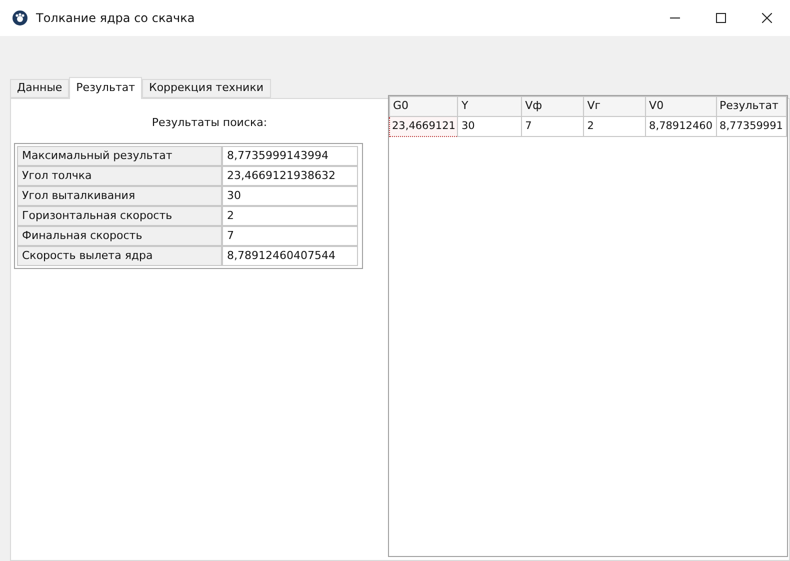 Image resolution: width=790 pixels, height=561 pixels. What do you see at coordinates (424, 106) in the screenshot?
I see `column-header: G0` at bounding box center [424, 106].